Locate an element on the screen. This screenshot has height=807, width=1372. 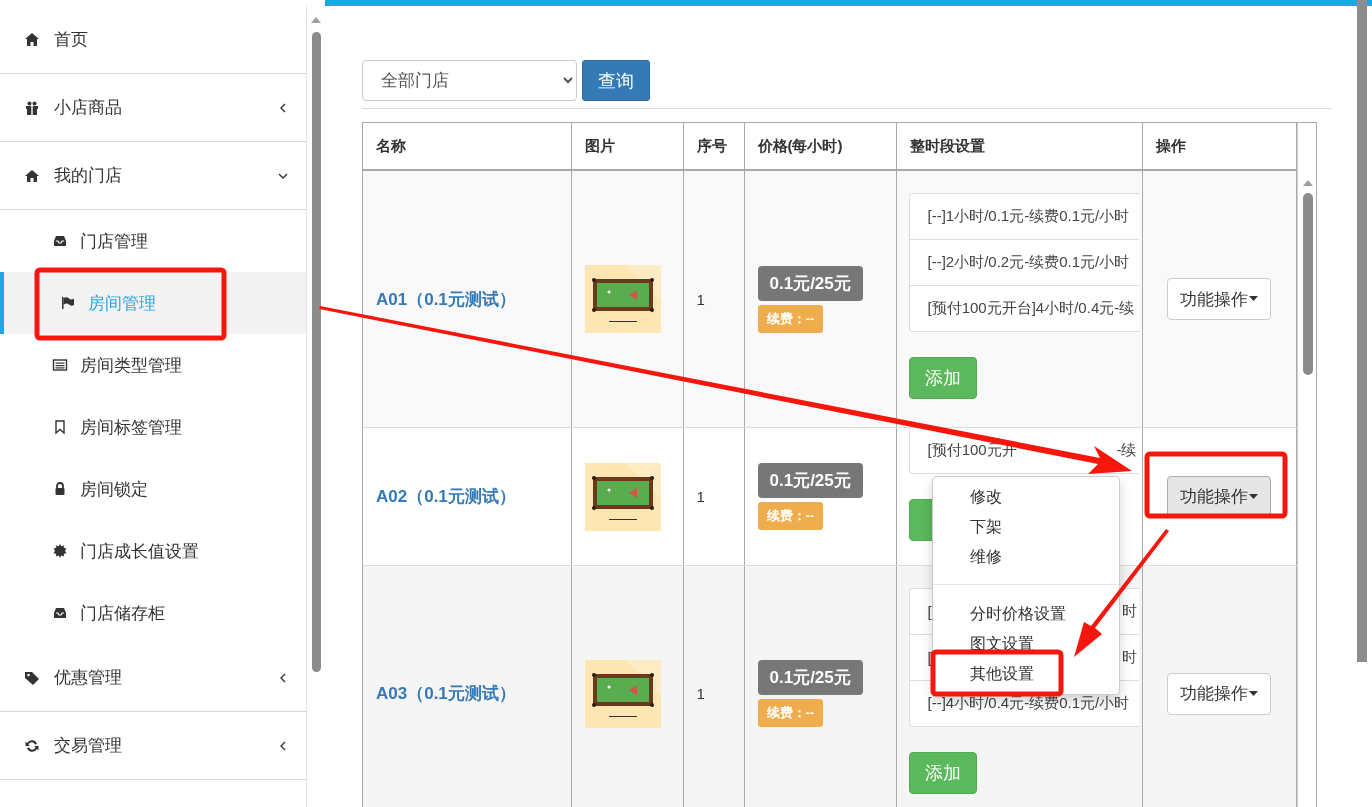
sidebar-subitem: 房间锁定 is located at coordinates (153, 489).